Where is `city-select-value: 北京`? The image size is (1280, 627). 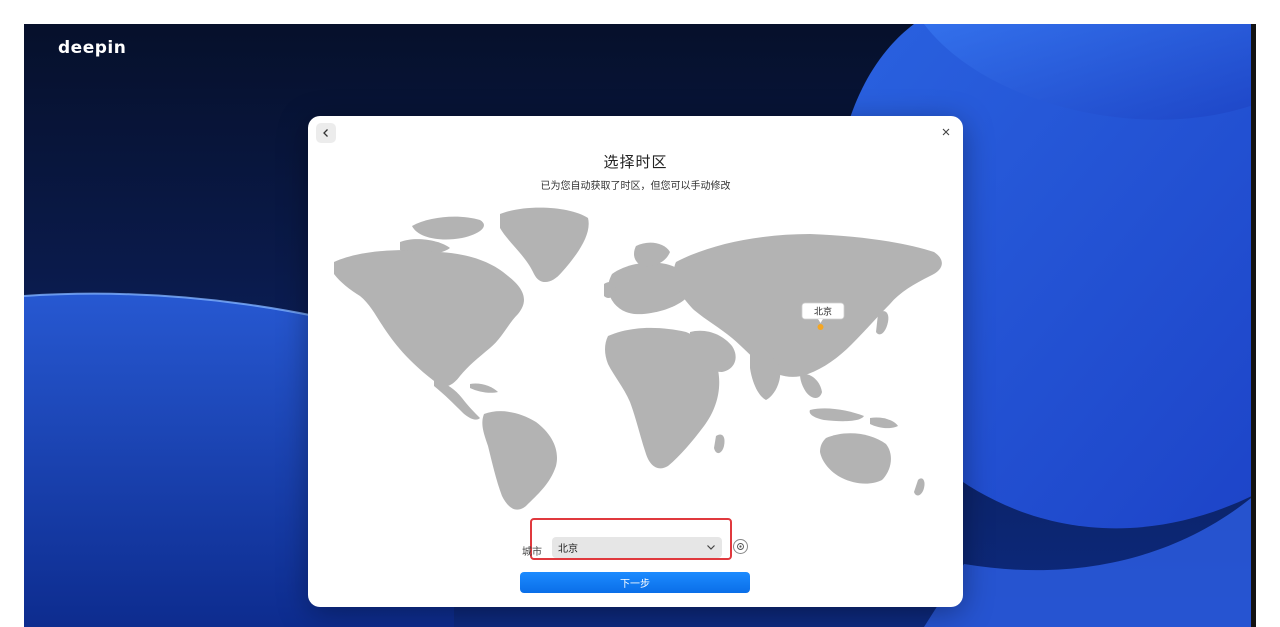
city-select-value: 北京 is located at coordinates (568, 549).